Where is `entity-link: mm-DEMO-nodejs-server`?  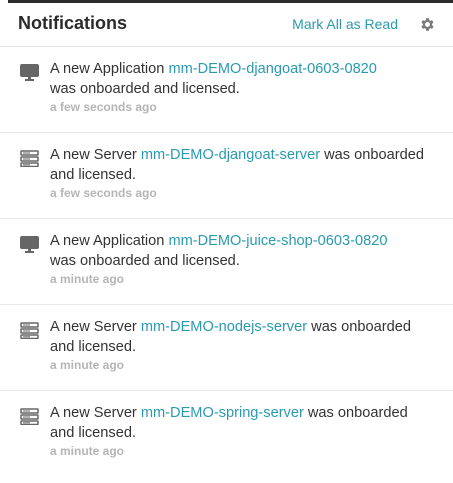
entity-link: mm-DEMO-nodejs-server is located at coordinates (224, 327).